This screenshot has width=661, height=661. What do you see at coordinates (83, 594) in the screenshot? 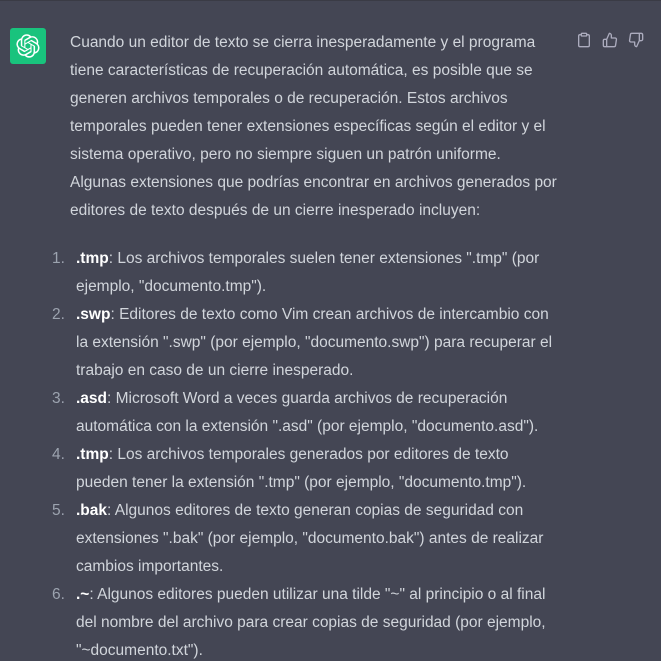
I see `extension-label: .~` at bounding box center [83, 594].